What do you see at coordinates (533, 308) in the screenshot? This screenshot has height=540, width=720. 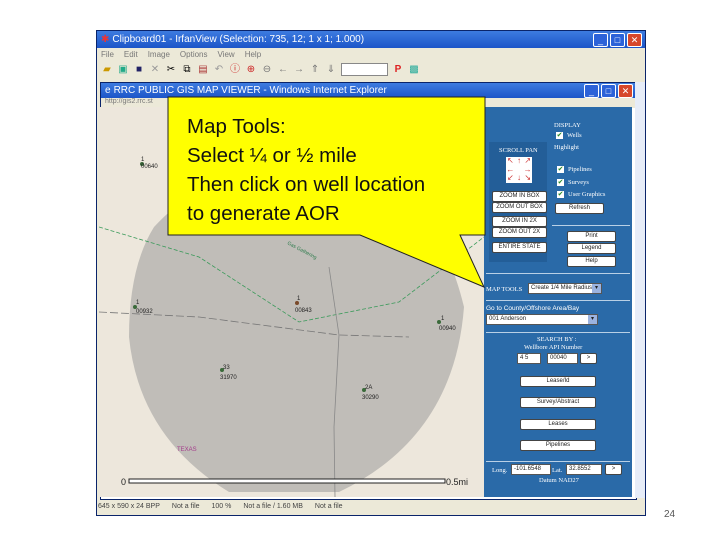 I see `goto-label: Go to County/Offshore Area/Bay` at bounding box center [533, 308].